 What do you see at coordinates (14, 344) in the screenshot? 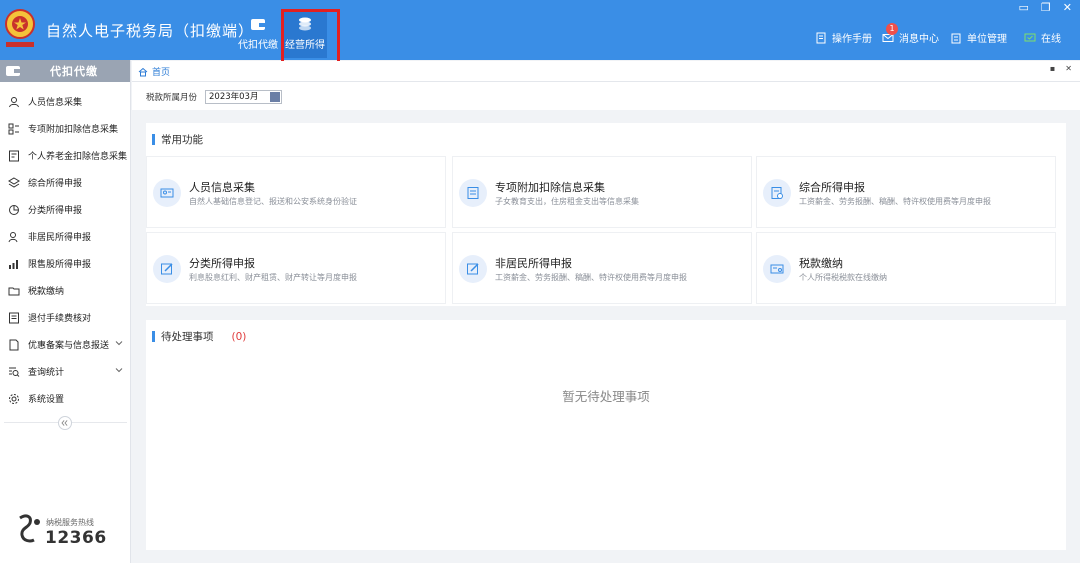
I see `file-icon` at bounding box center [14, 344].